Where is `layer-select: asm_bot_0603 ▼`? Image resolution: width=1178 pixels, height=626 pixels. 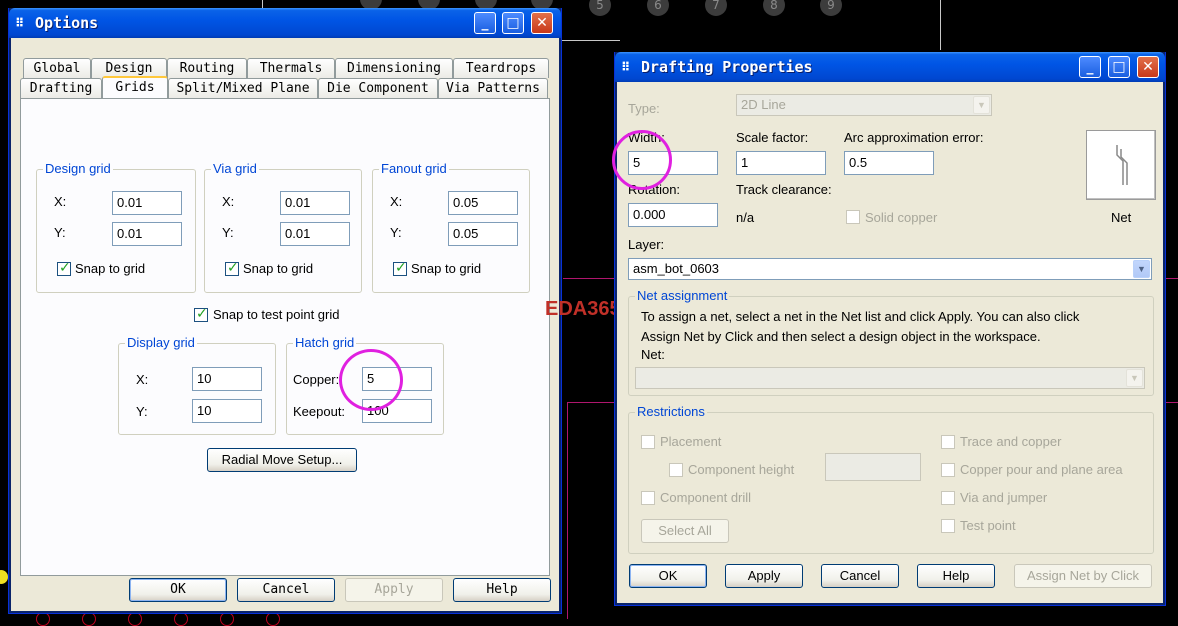
layer-select: asm_bot_0603 ▼ is located at coordinates (890, 269).